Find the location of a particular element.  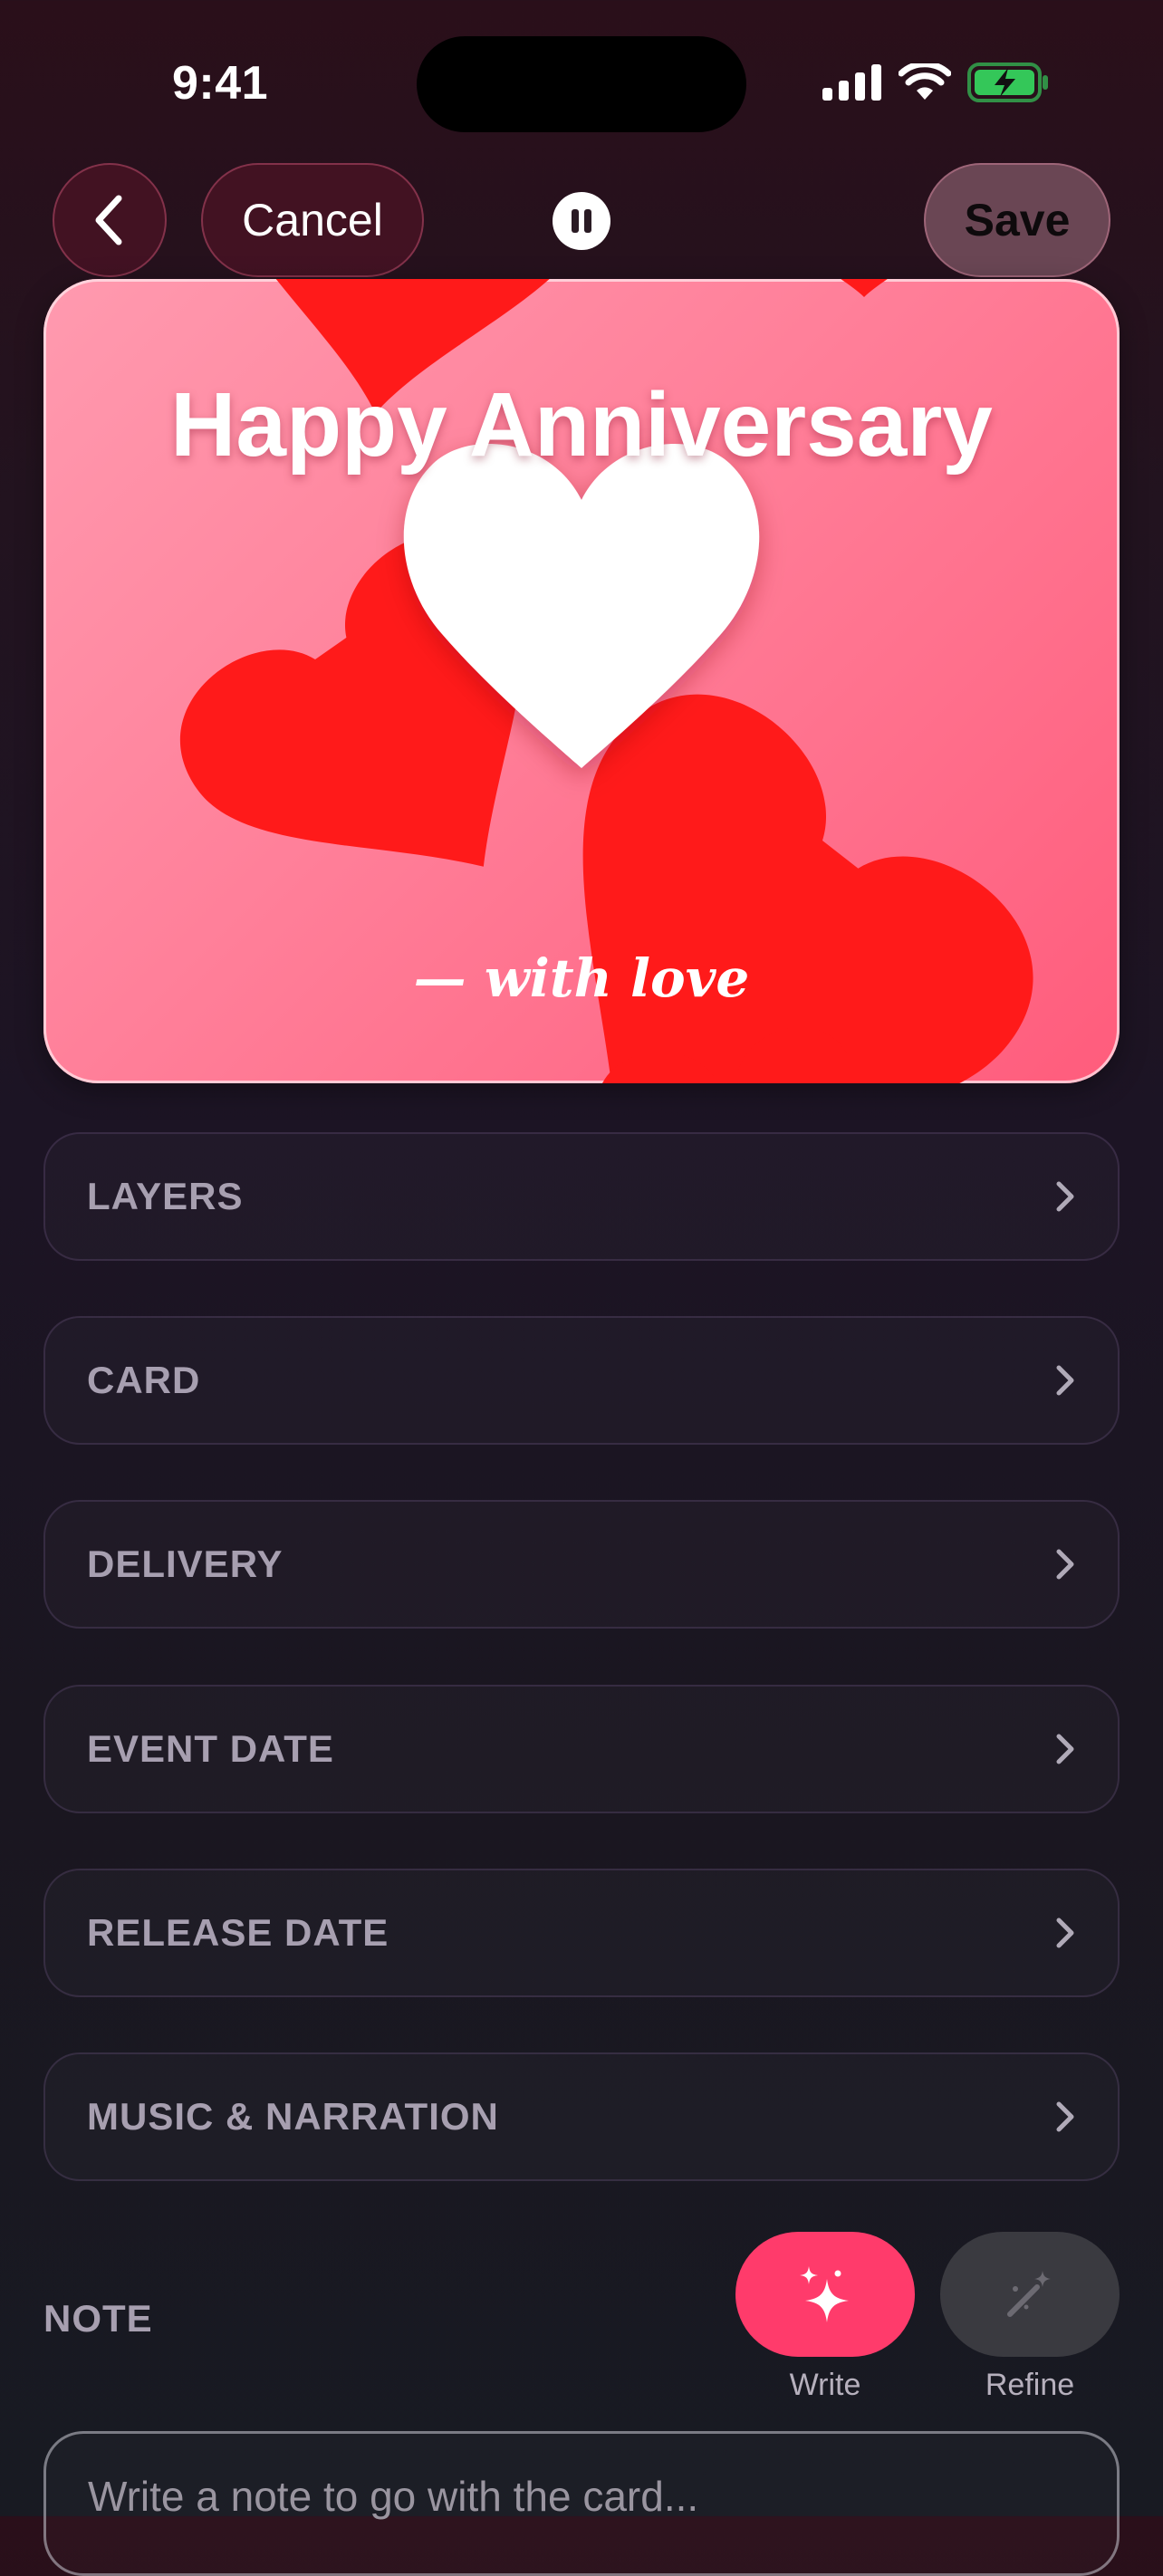

row-card: CARD is located at coordinates (581, 1380).